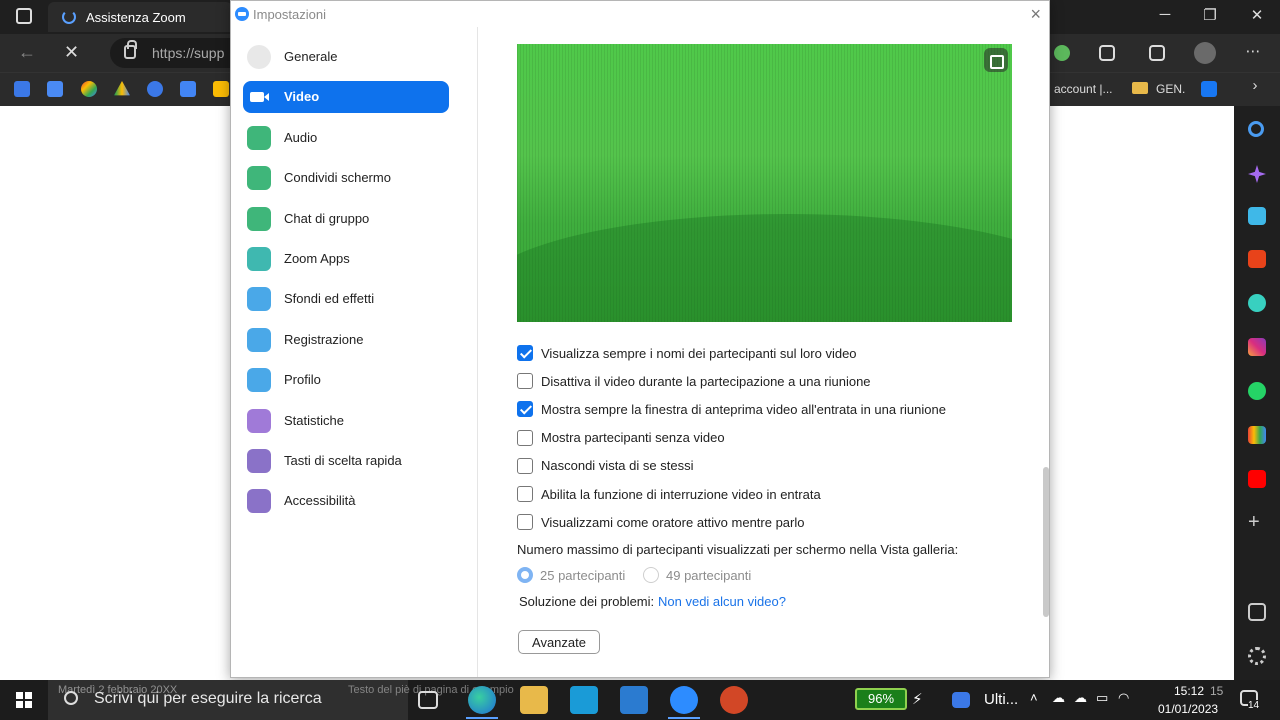 This screenshot has height=720, width=1280. Describe the element at coordinates (428, 700) in the screenshot. I see `task-view-icon` at that location.